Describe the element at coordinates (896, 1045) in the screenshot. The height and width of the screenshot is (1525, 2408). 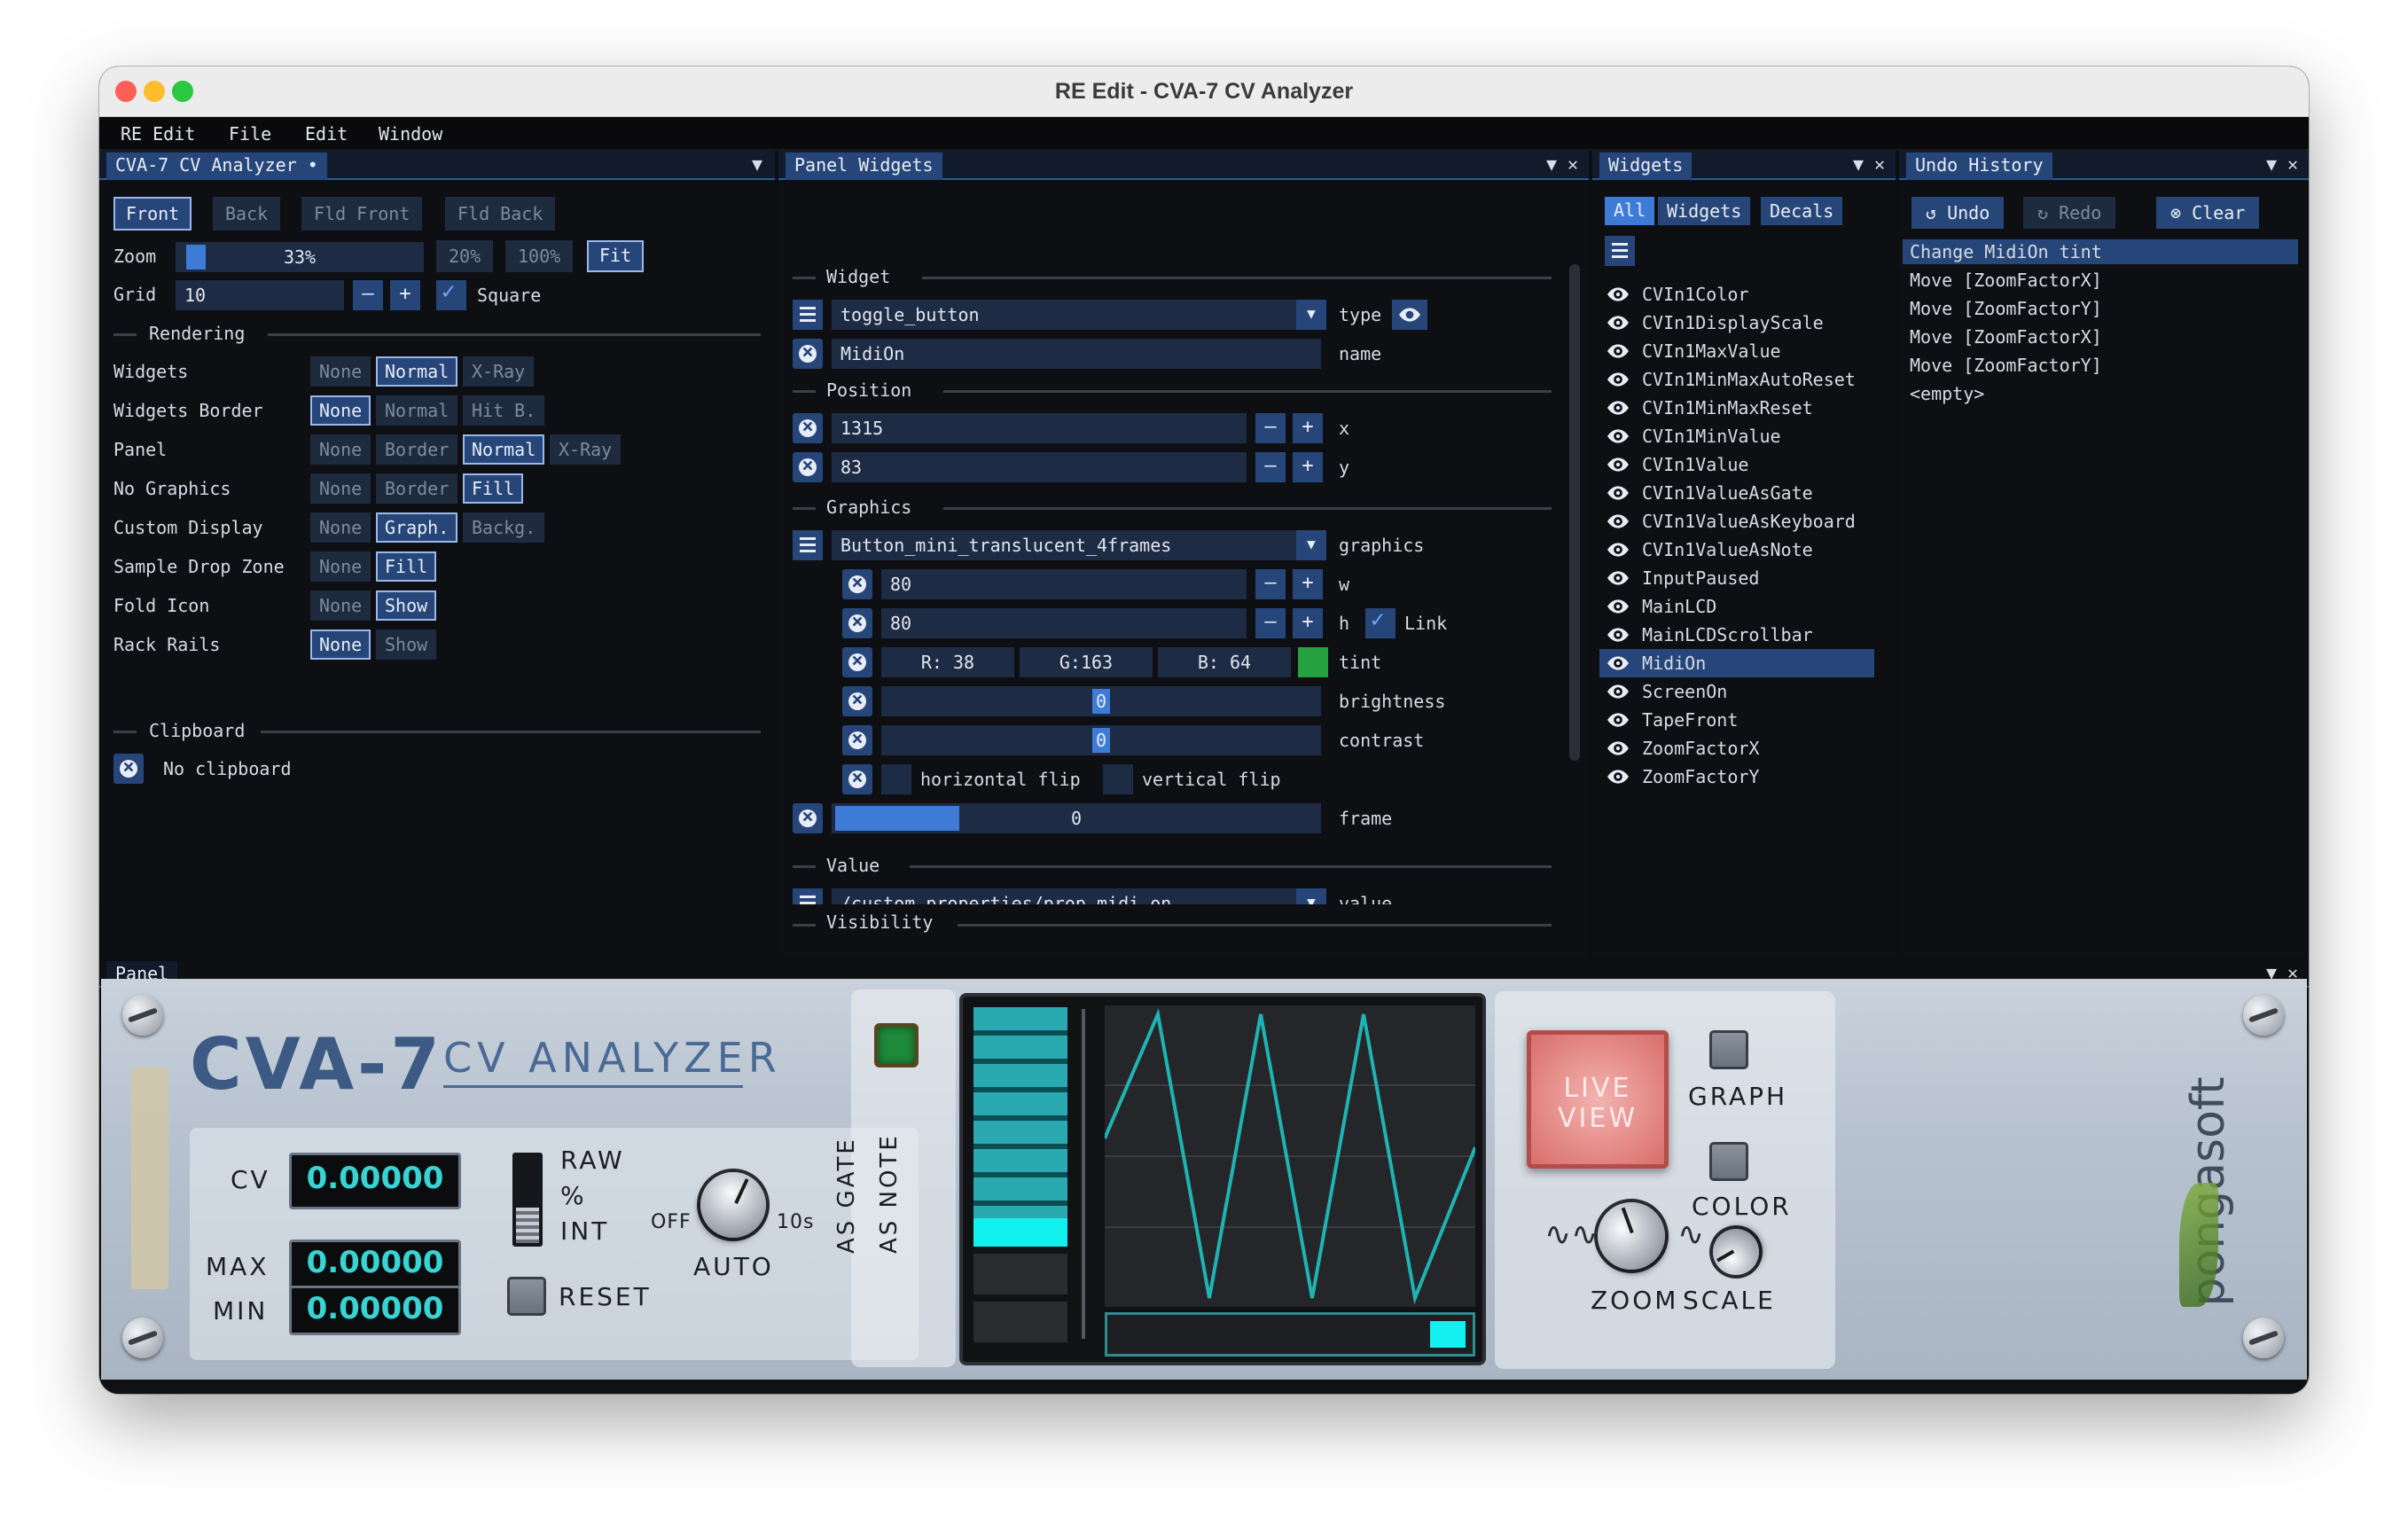
I see `midi-on-button` at that location.